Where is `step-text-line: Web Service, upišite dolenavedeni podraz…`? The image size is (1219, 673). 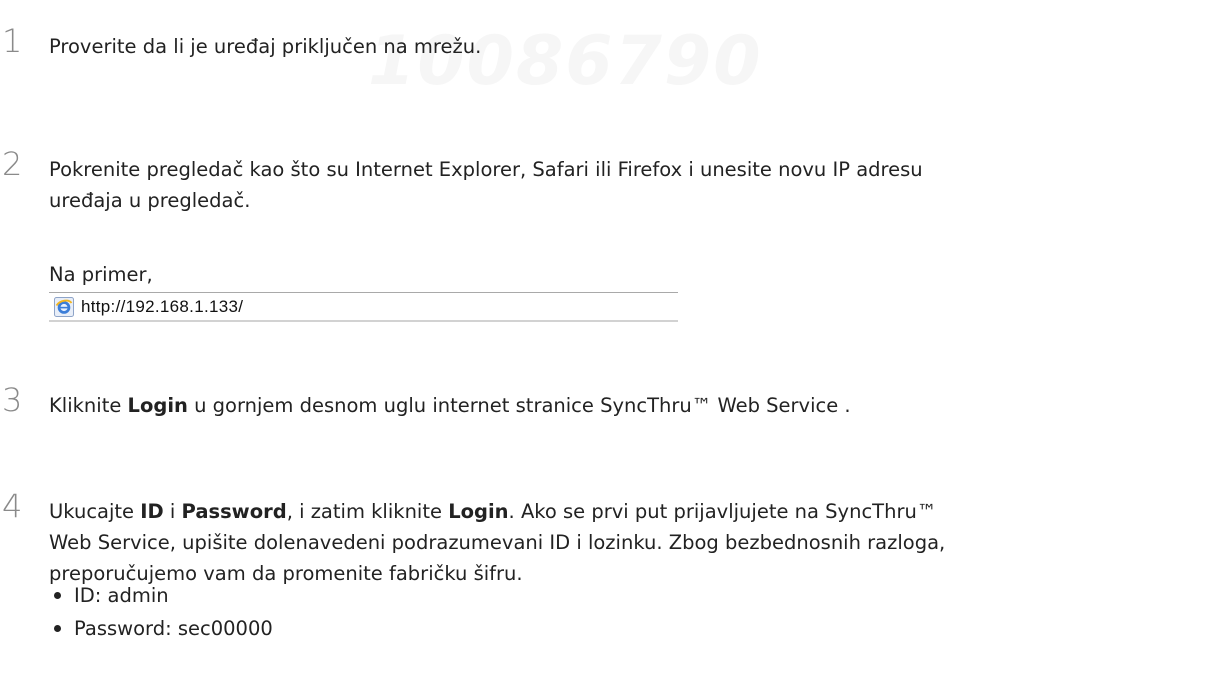
step-text-line: Web Service, upišite dolenavedeni podraz… is located at coordinates (497, 542).